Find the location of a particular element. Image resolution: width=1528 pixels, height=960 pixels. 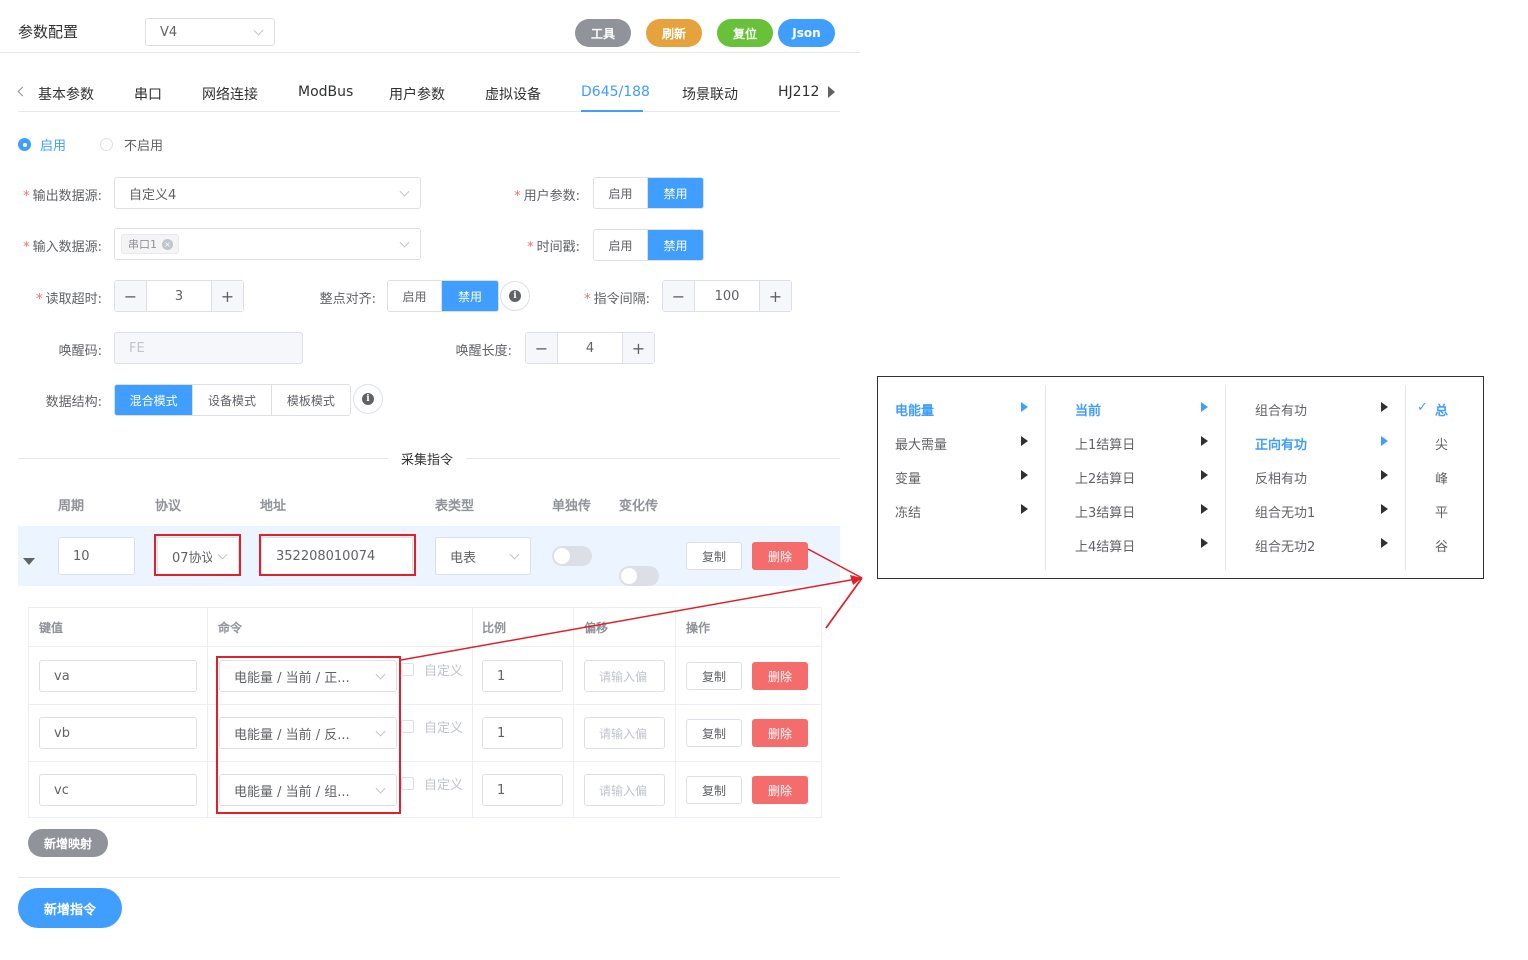

cascader-c1-item: 电能量 is located at coordinates (914, 409).